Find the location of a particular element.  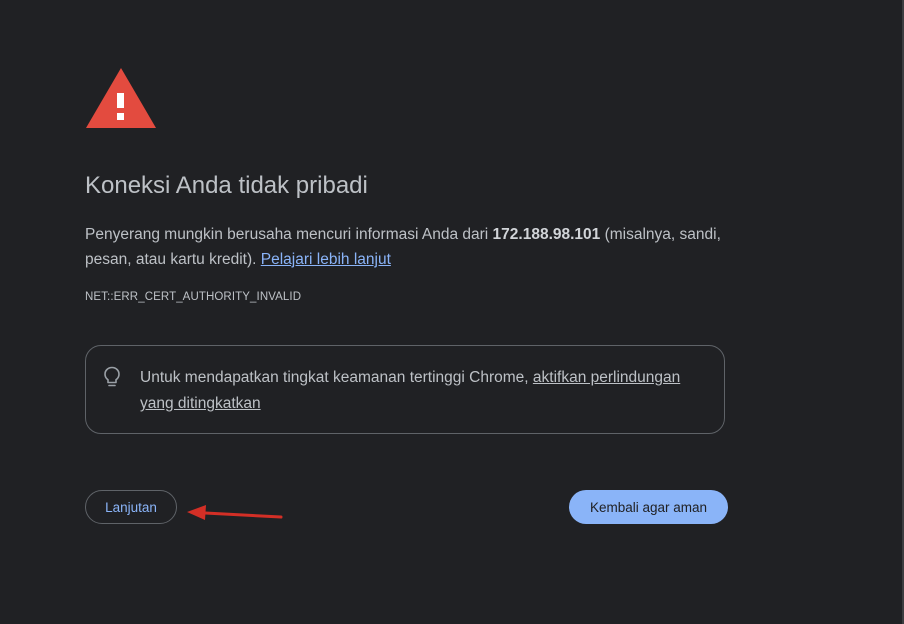

learn-more-link: Pelajari lebih lanjut is located at coordinates (326, 259).